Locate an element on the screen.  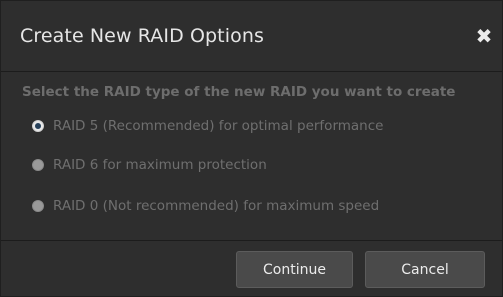
raid5-radio is located at coordinates (38, 126).